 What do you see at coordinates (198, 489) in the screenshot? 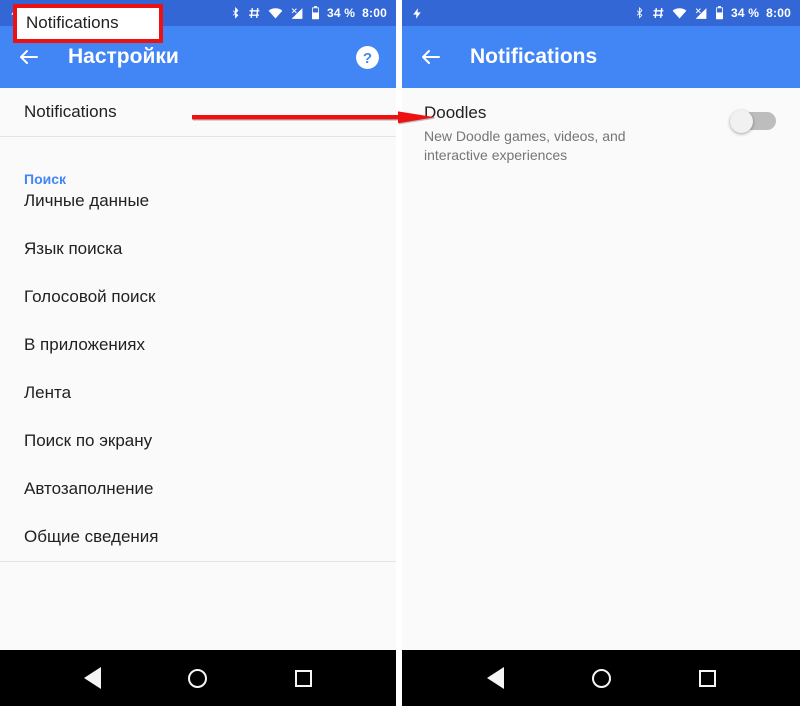
I see `settings-item-autofill: Автозаполнение` at bounding box center [198, 489].